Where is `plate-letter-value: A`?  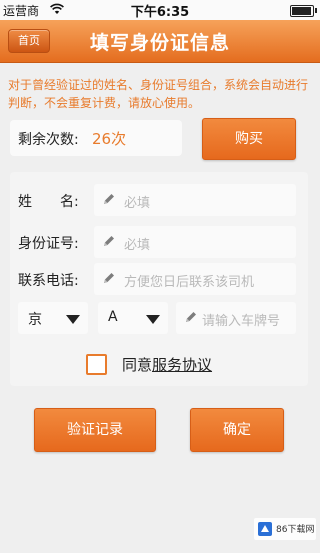
plate-letter-value: A is located at coordinates (113, 317).